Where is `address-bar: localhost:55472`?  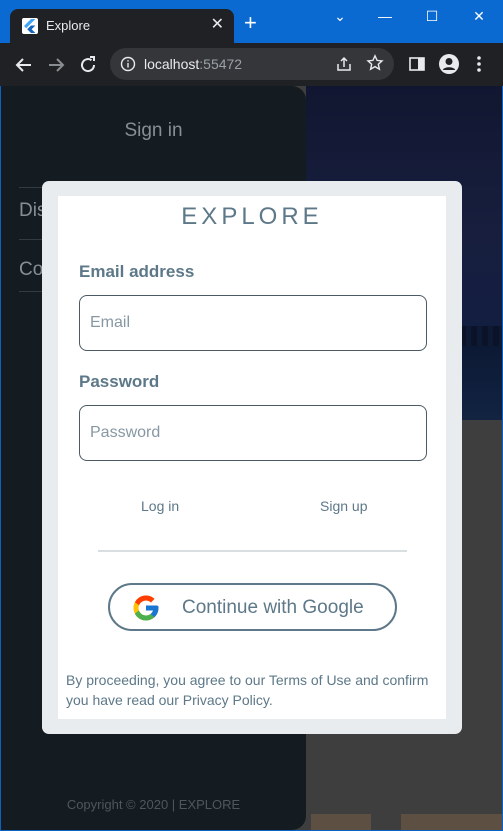 address-bar: localhost:55472 is located at coordinates (252, 64).